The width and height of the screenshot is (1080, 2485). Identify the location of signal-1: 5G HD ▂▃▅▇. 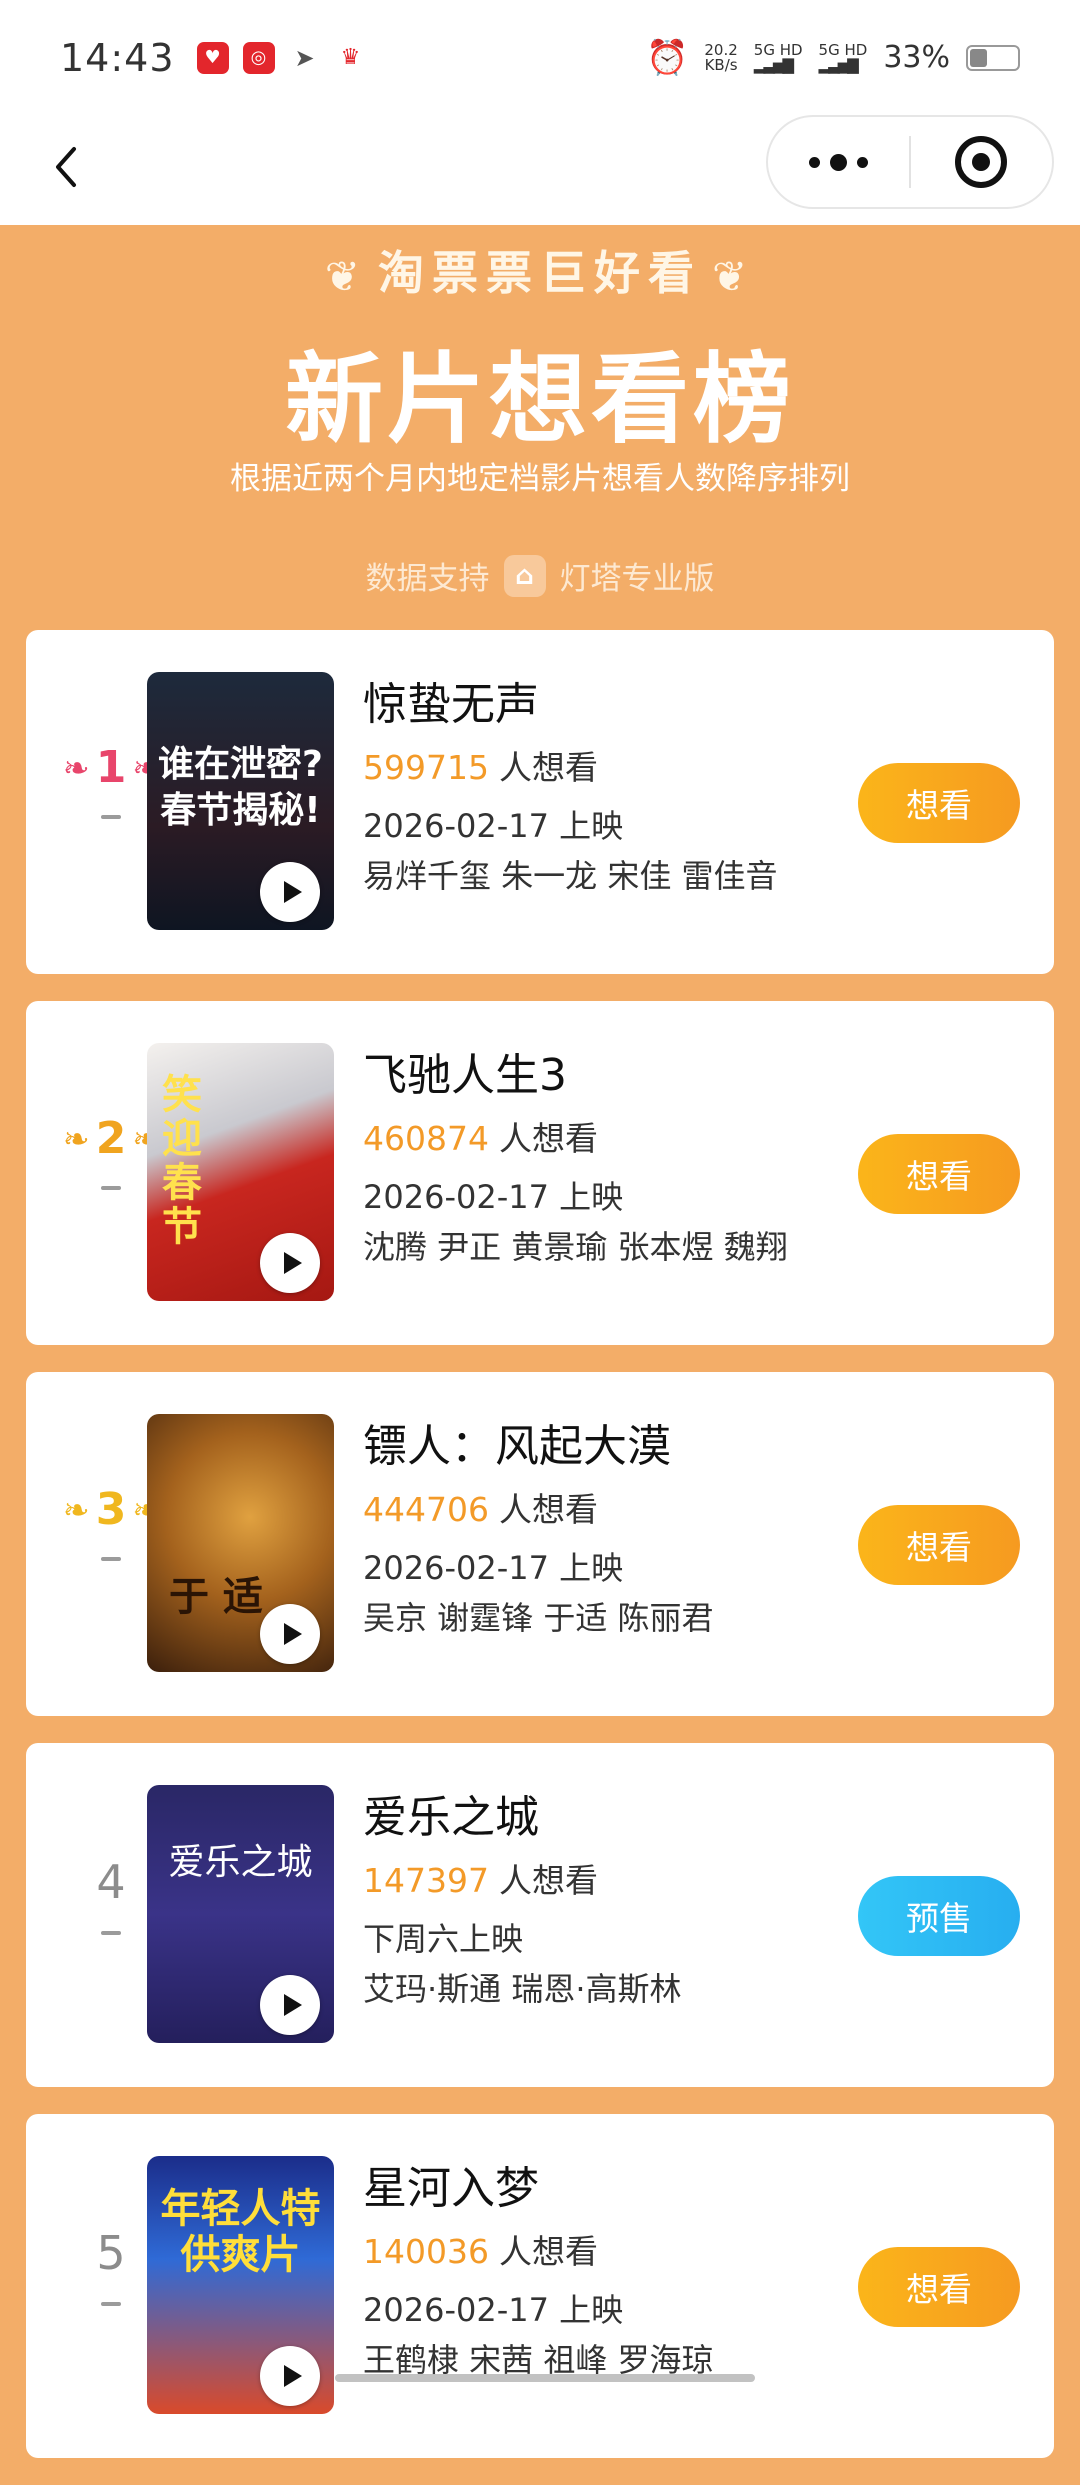
(778, 57).